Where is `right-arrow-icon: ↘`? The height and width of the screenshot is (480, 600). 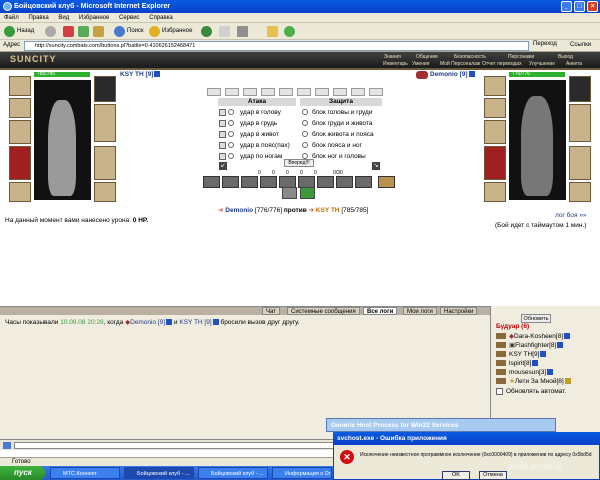 right-arrow-icon: ↘ is located at coordinates (376, 166).